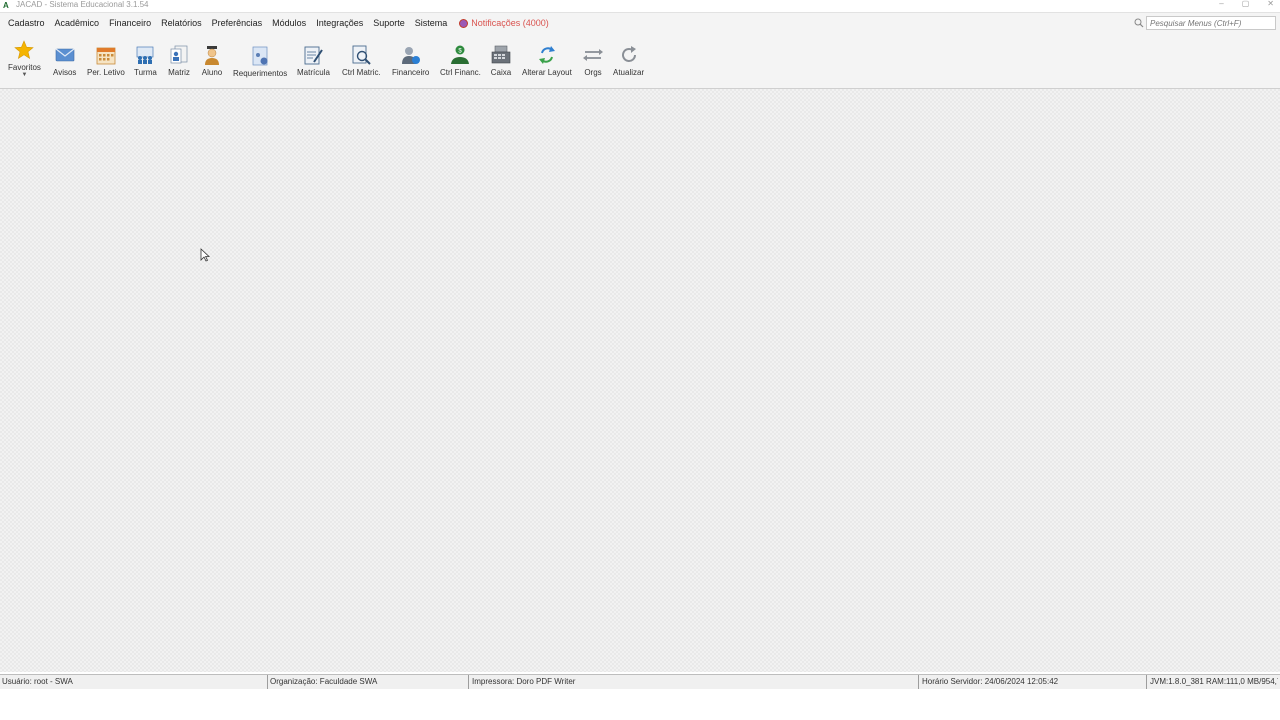 The image size is (1280, 720). I want to click on menu-relatorios: Relatórios, so click(181, 23).